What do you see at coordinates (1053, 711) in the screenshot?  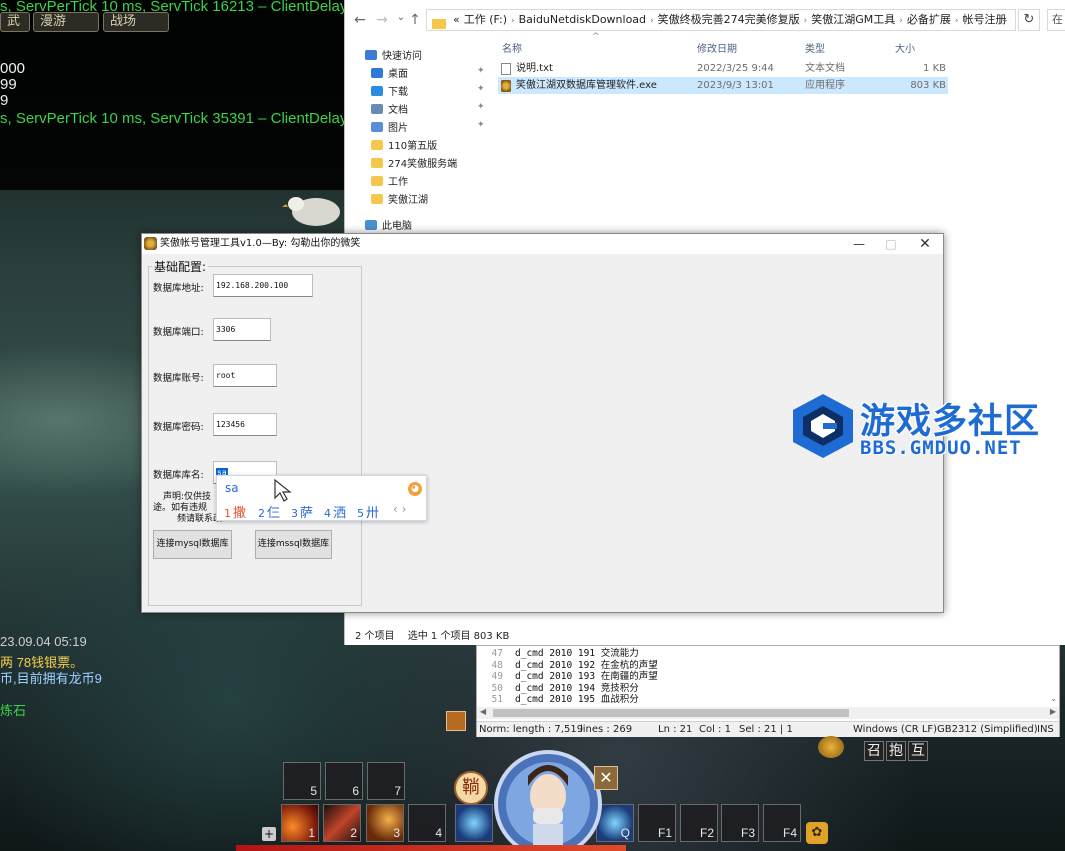 I see `scroll-right-icon: ▶` at bounding box center [1053, 711].